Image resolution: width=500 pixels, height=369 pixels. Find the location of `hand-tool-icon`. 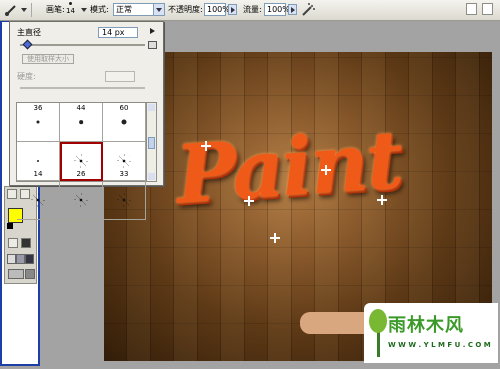

hand-tool-icon is located at coordinates (12, 194).